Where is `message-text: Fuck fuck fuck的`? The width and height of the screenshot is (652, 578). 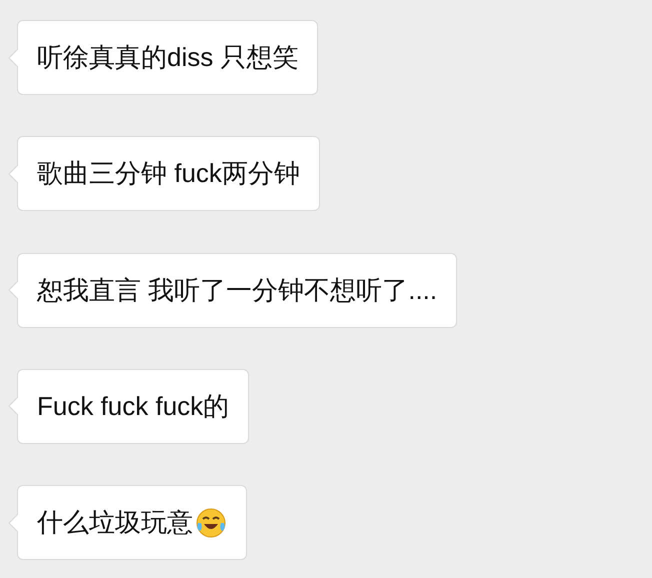 message-text: Fuck fuck fuck的 is located at coordinates (133, 406).